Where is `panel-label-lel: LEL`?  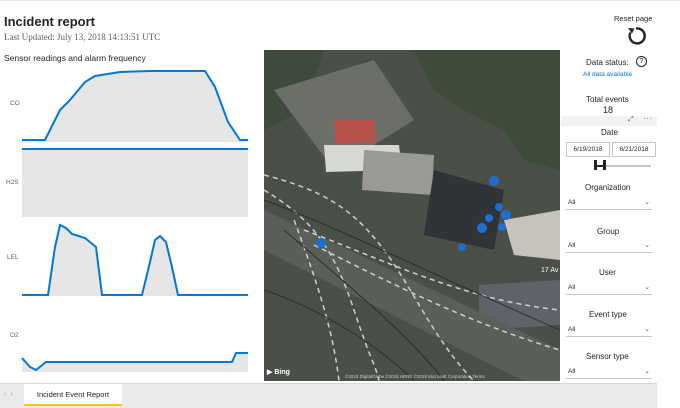
panel-label-lel: LEL is located at coordinates (13, 257).